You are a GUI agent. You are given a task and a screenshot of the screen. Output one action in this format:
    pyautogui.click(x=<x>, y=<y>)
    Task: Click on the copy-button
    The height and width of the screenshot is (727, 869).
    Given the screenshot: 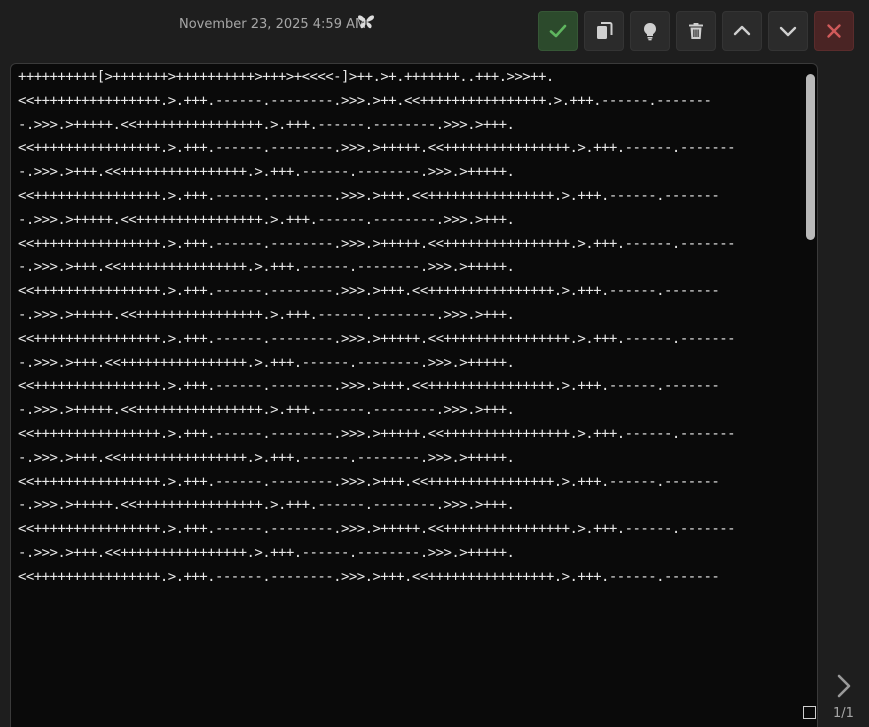 What is the action you would take?
    pyautogui.click(x=604, y=31)
    